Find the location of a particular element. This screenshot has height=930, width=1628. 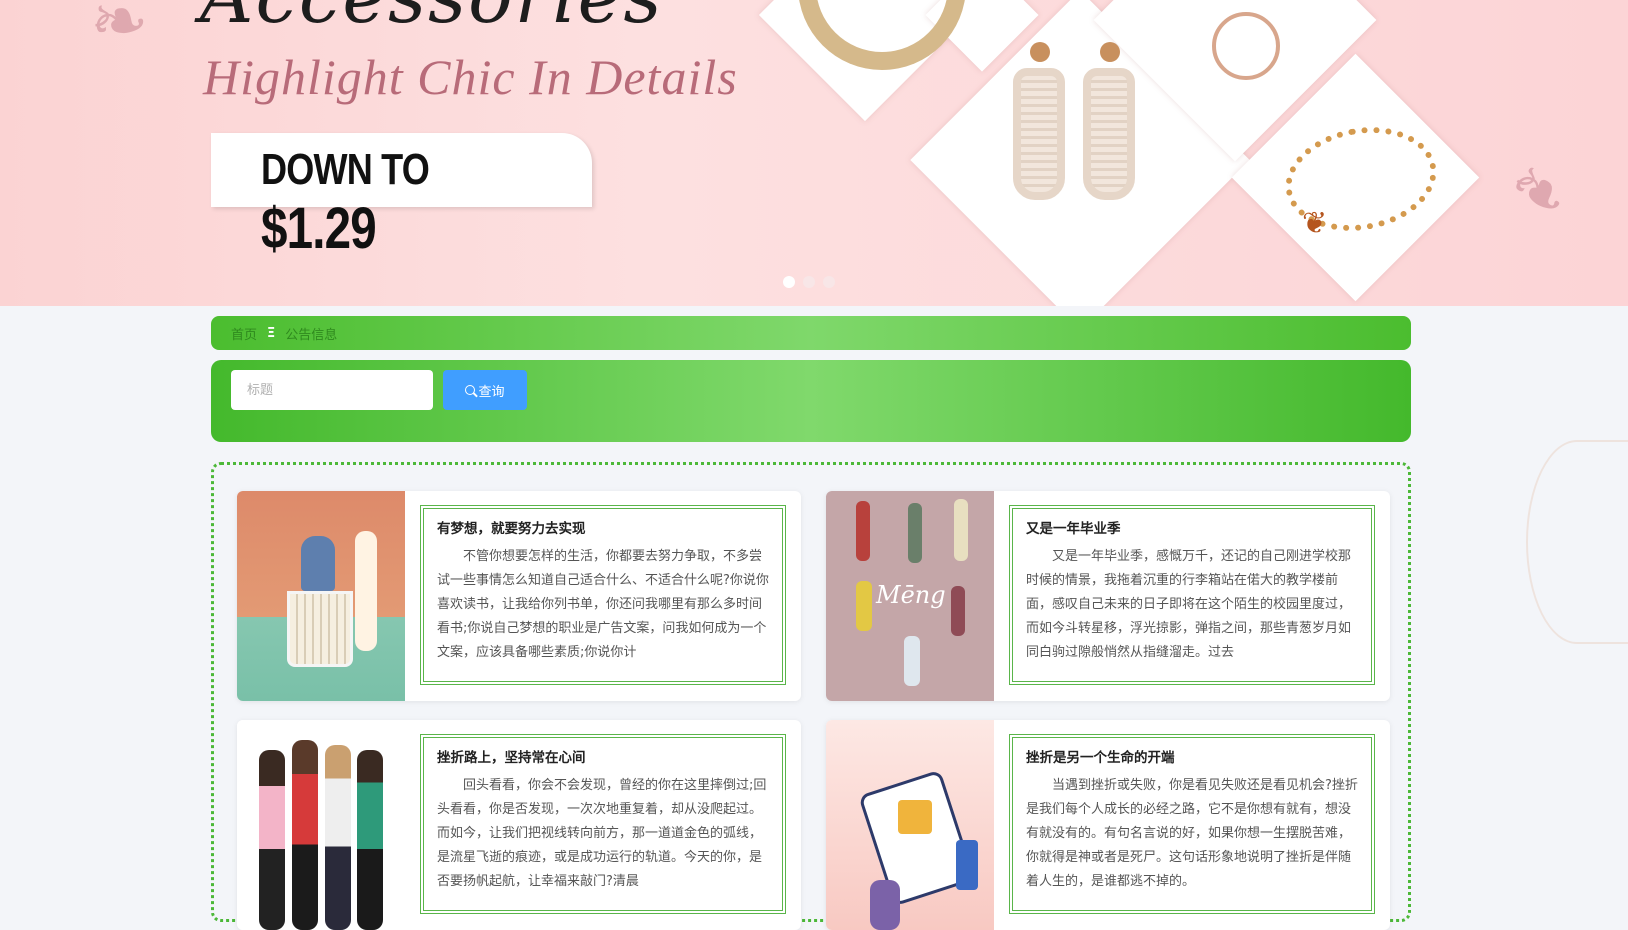

cart-shape is located at coordinates (320, 629).